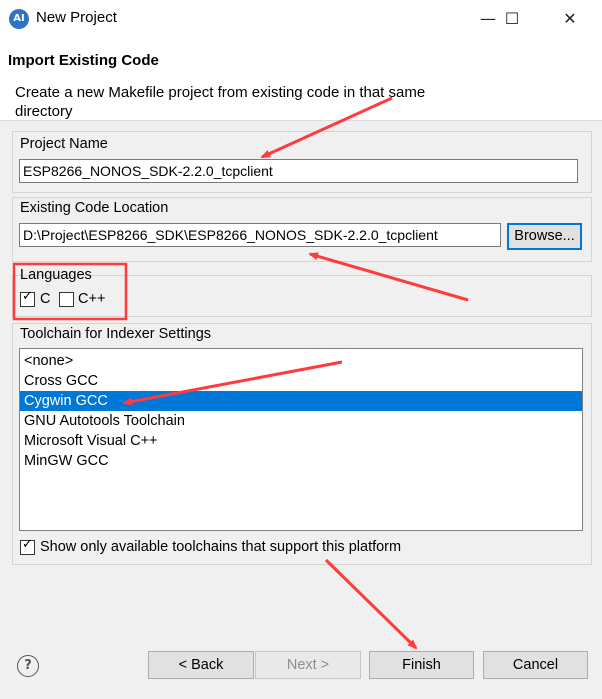  Describe the element at coordinates (308, 665) in the screenshot. I see `next-button: Next >` at that location.